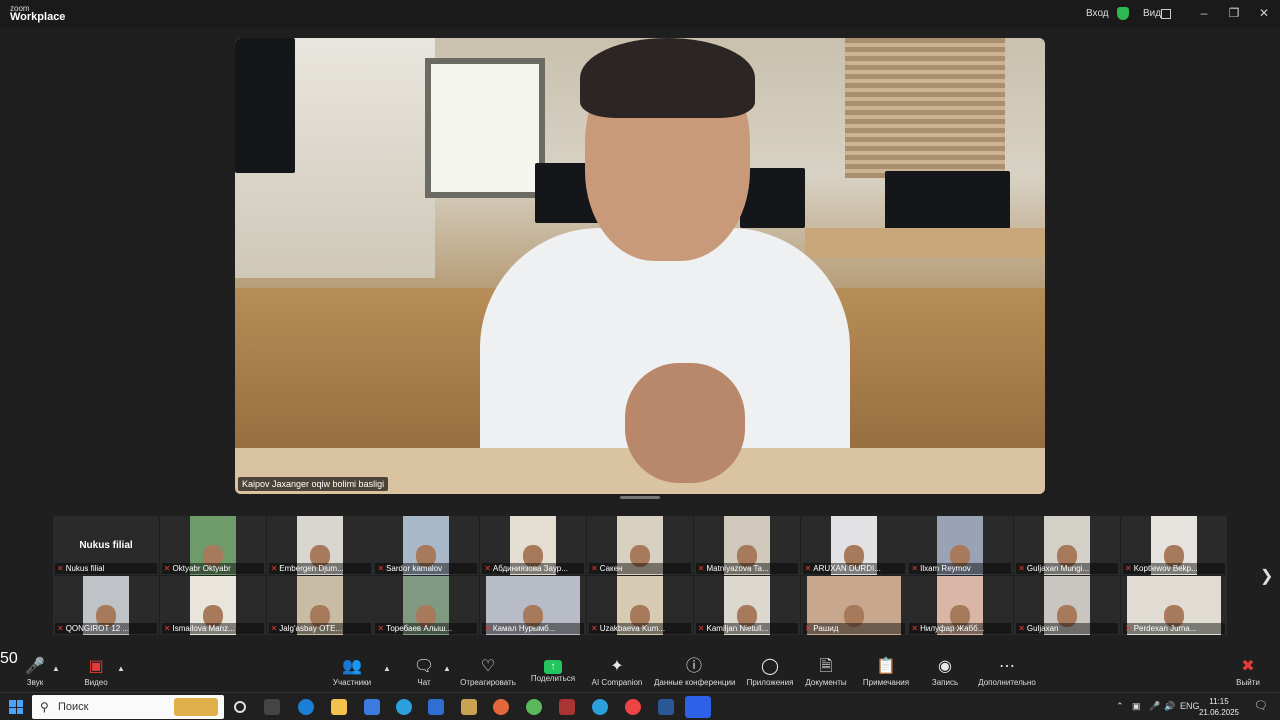 This screenshot has width=1280, height=720. I want to click on participants-icon: 👥, so click(352, 666).